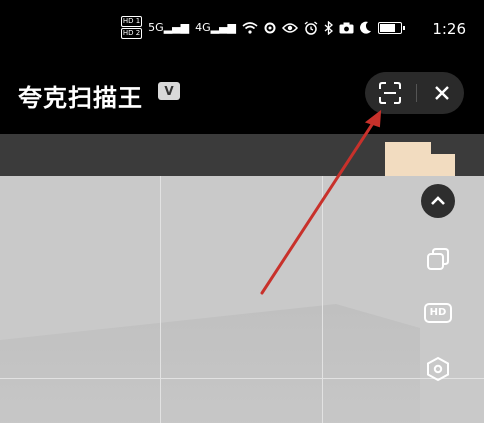 The width and height of the screenshot is (484, 423). I want to click on grid-line-v2, so click(322, 299).